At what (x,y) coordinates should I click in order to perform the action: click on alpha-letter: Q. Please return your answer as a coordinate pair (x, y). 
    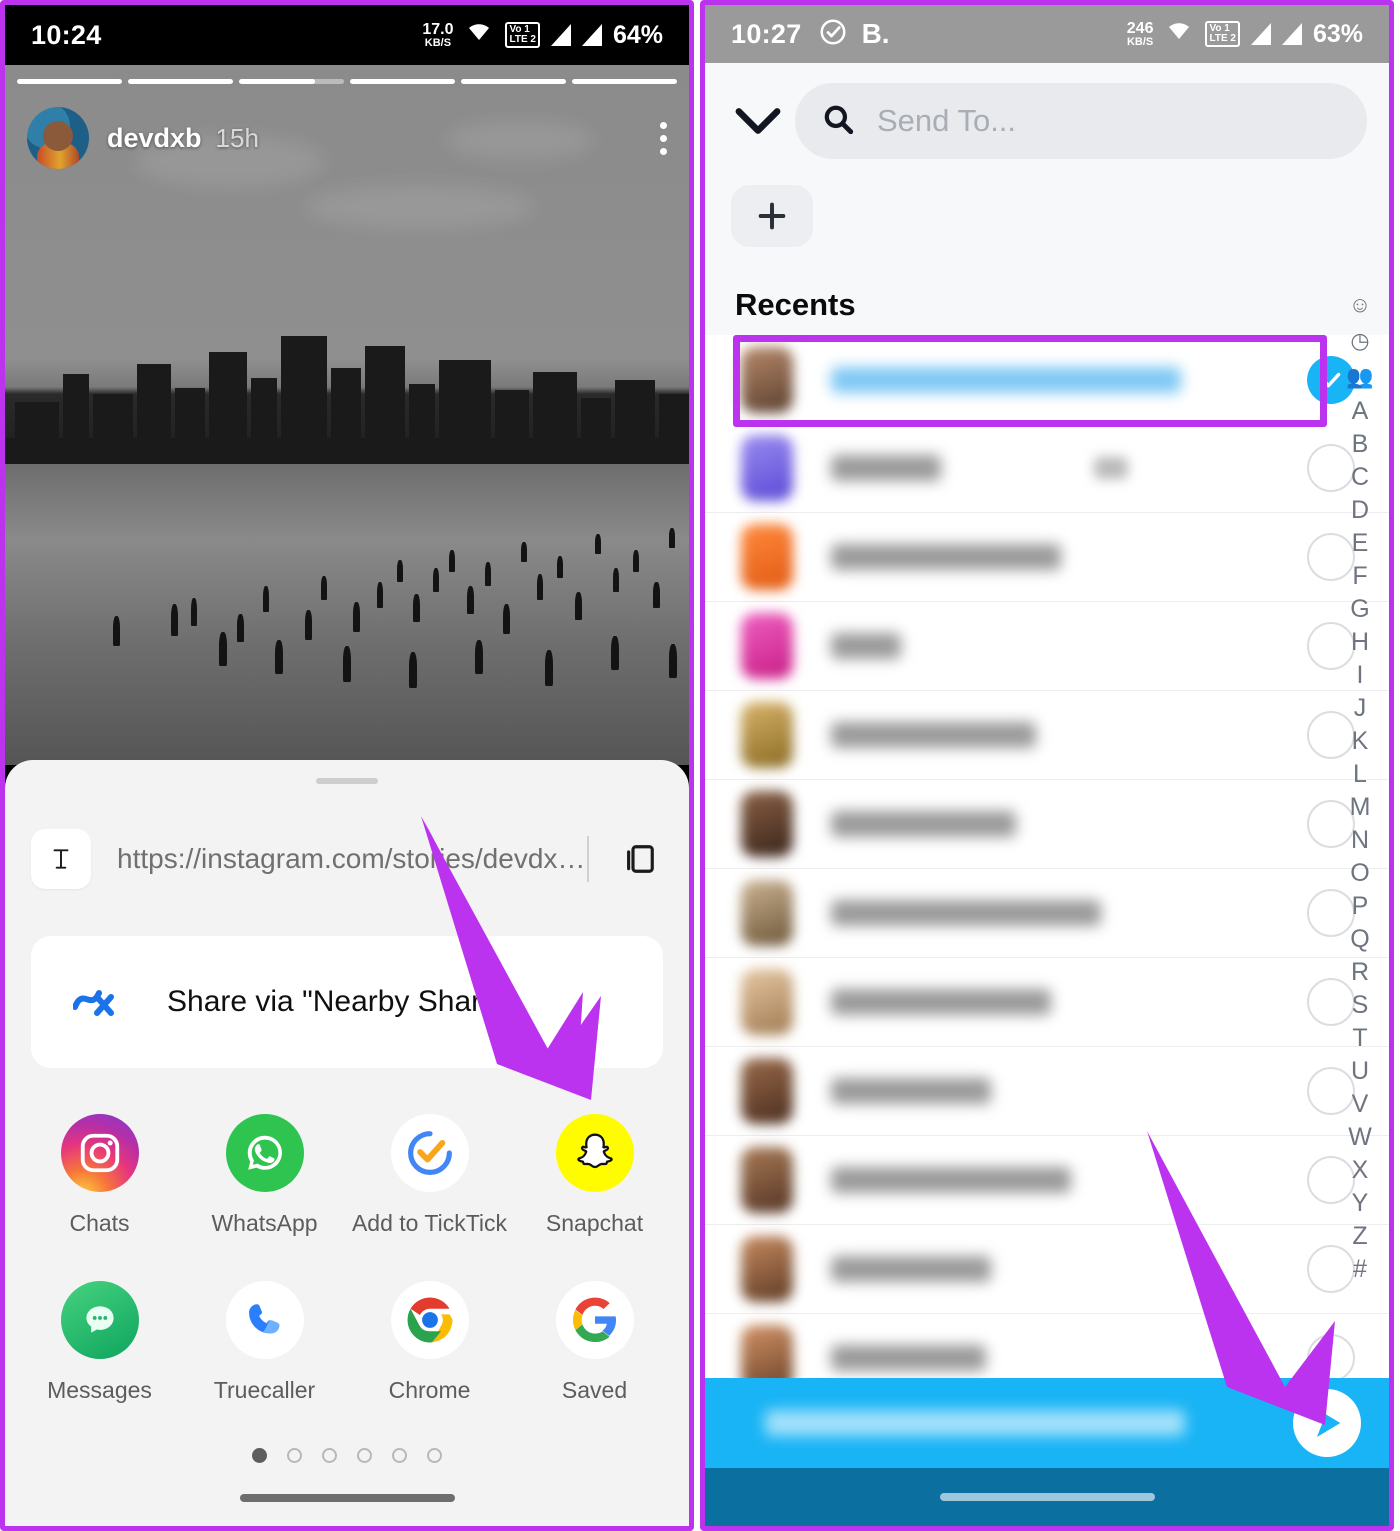
    Looking at the image, I should click on (1359, 939).